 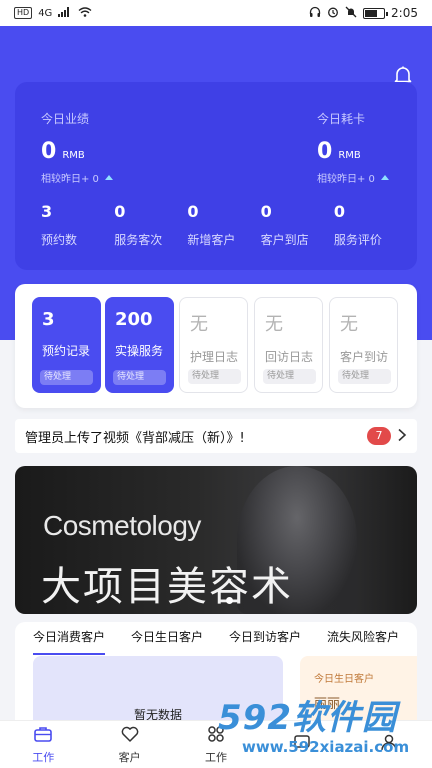 I want to click on stat-service-visits: 0 服务客次, so click(x=150, y=225).